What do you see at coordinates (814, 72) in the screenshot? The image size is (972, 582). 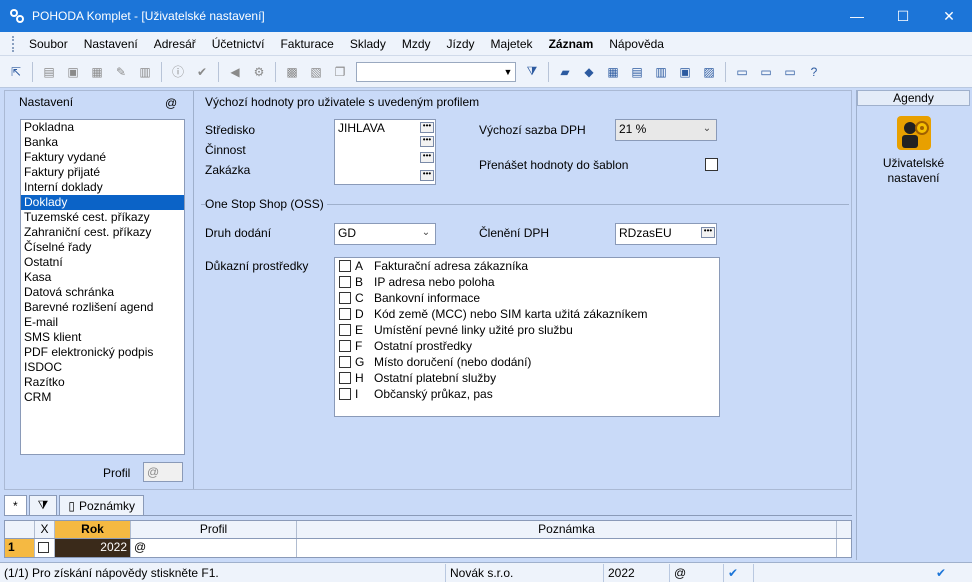 I see `help-pointer-icon: ?` at bounding box center [814, 72].